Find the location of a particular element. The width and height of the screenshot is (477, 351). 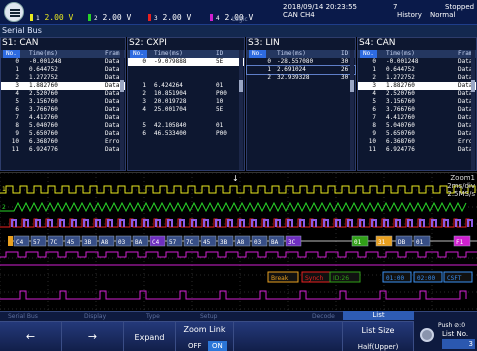

channel-3-indicator: 3 2.00 V is located at coordinates (169, 17).